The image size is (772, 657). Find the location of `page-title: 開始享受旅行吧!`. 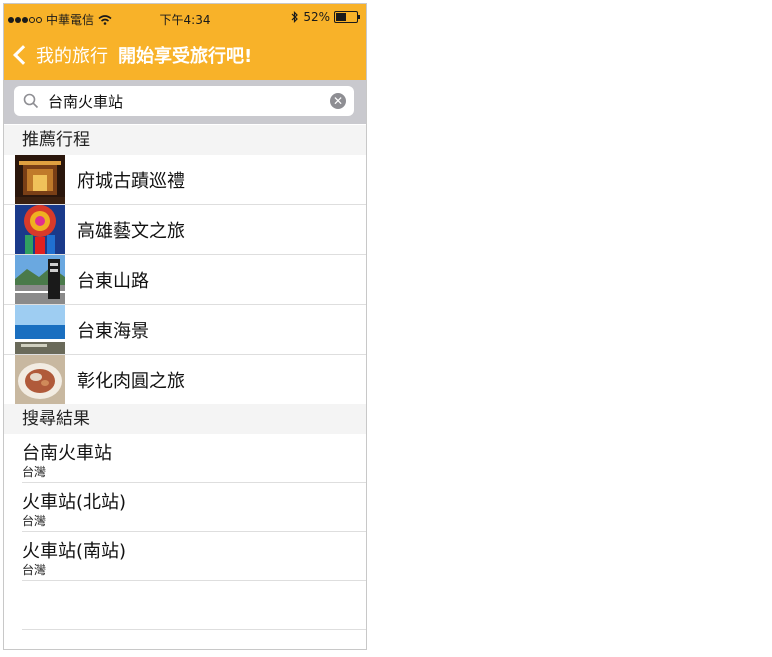

page-title: 開始享受旅行吧! is located at coordinates (185, 56).